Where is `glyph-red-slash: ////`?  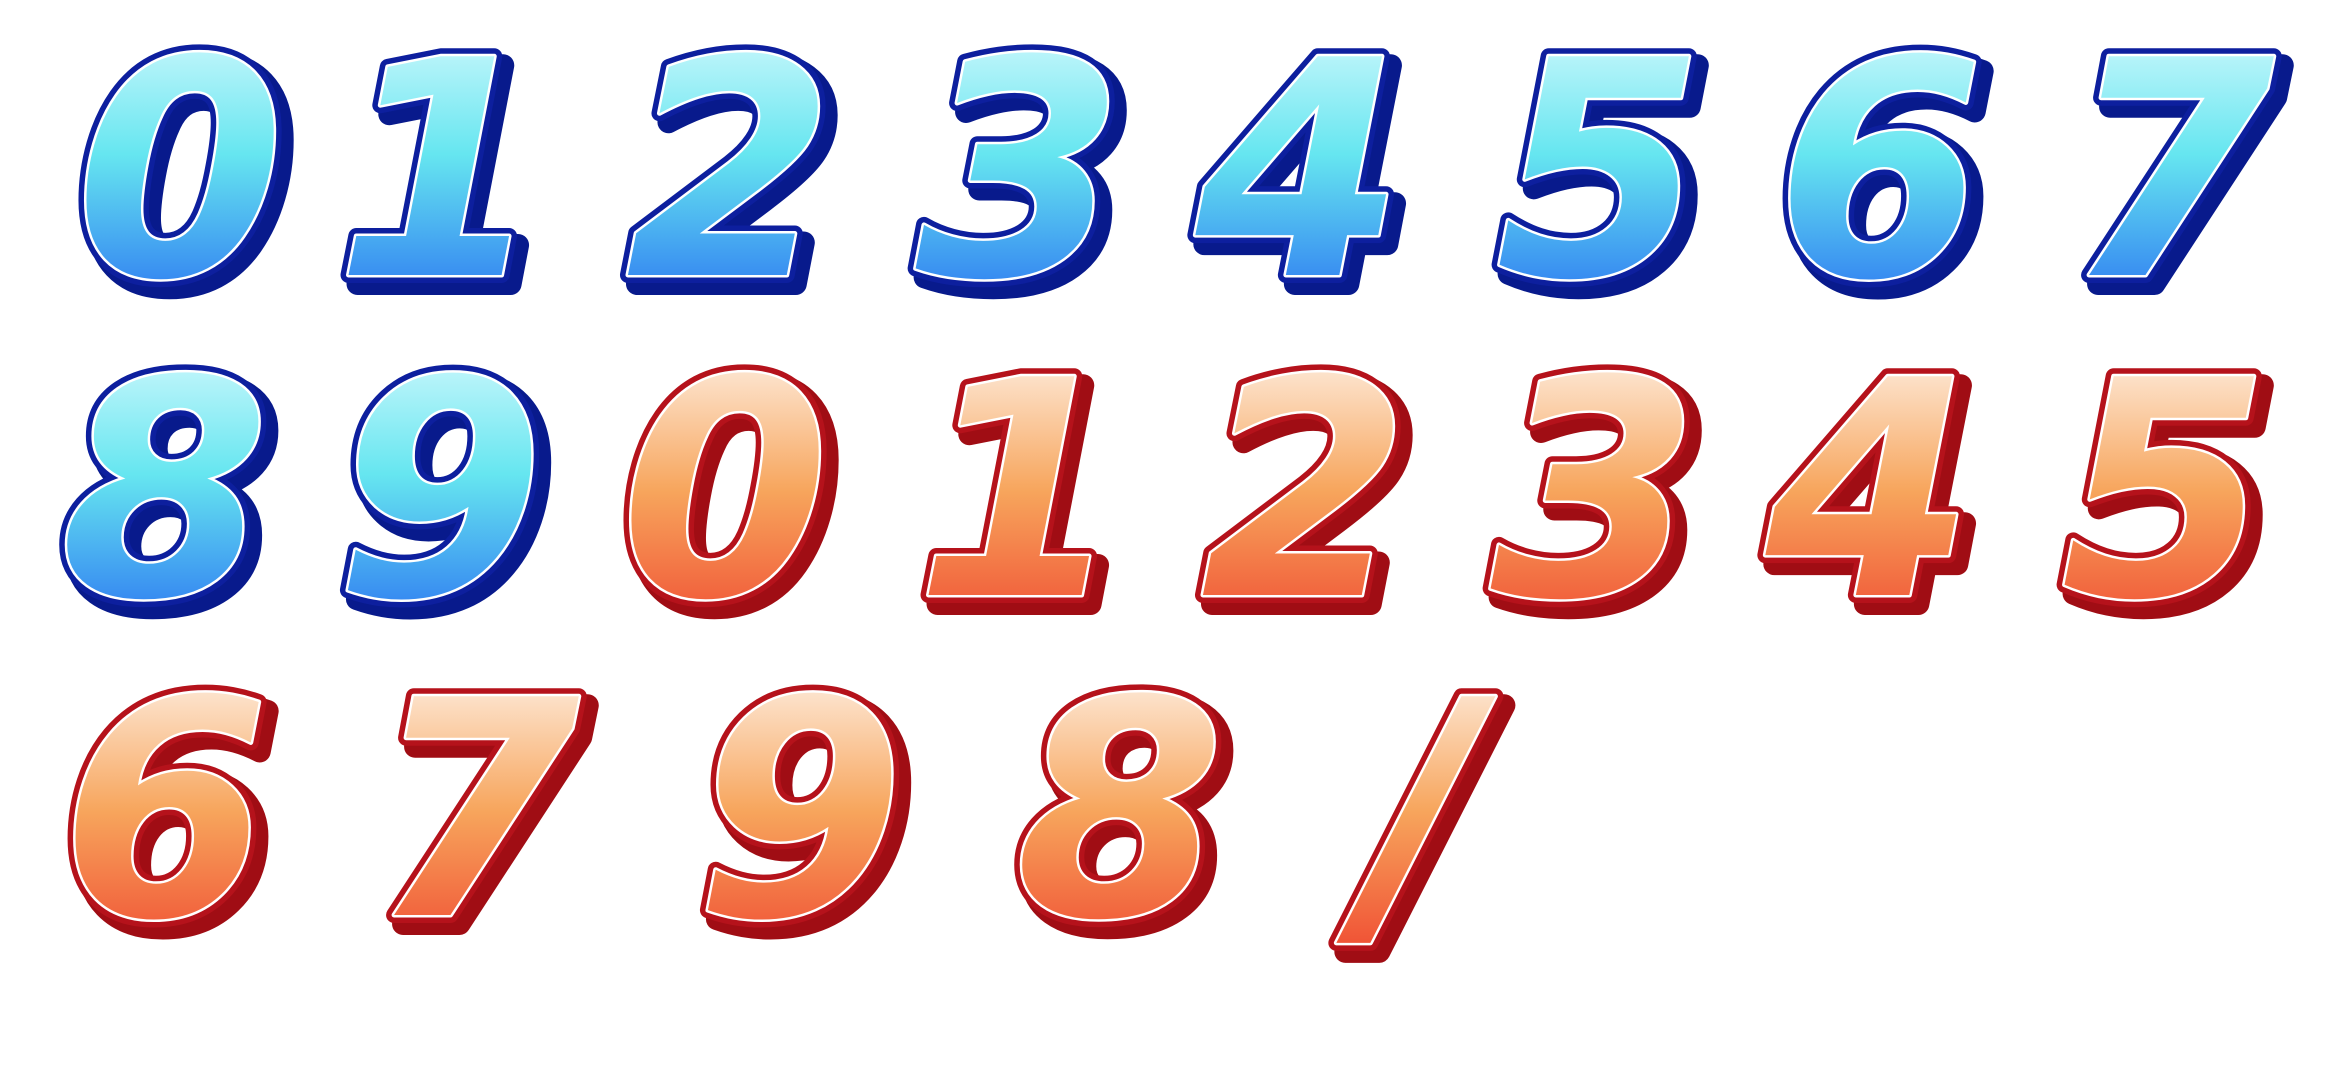
glyph-red-slash: //// is located at coordinates (1420, 817).